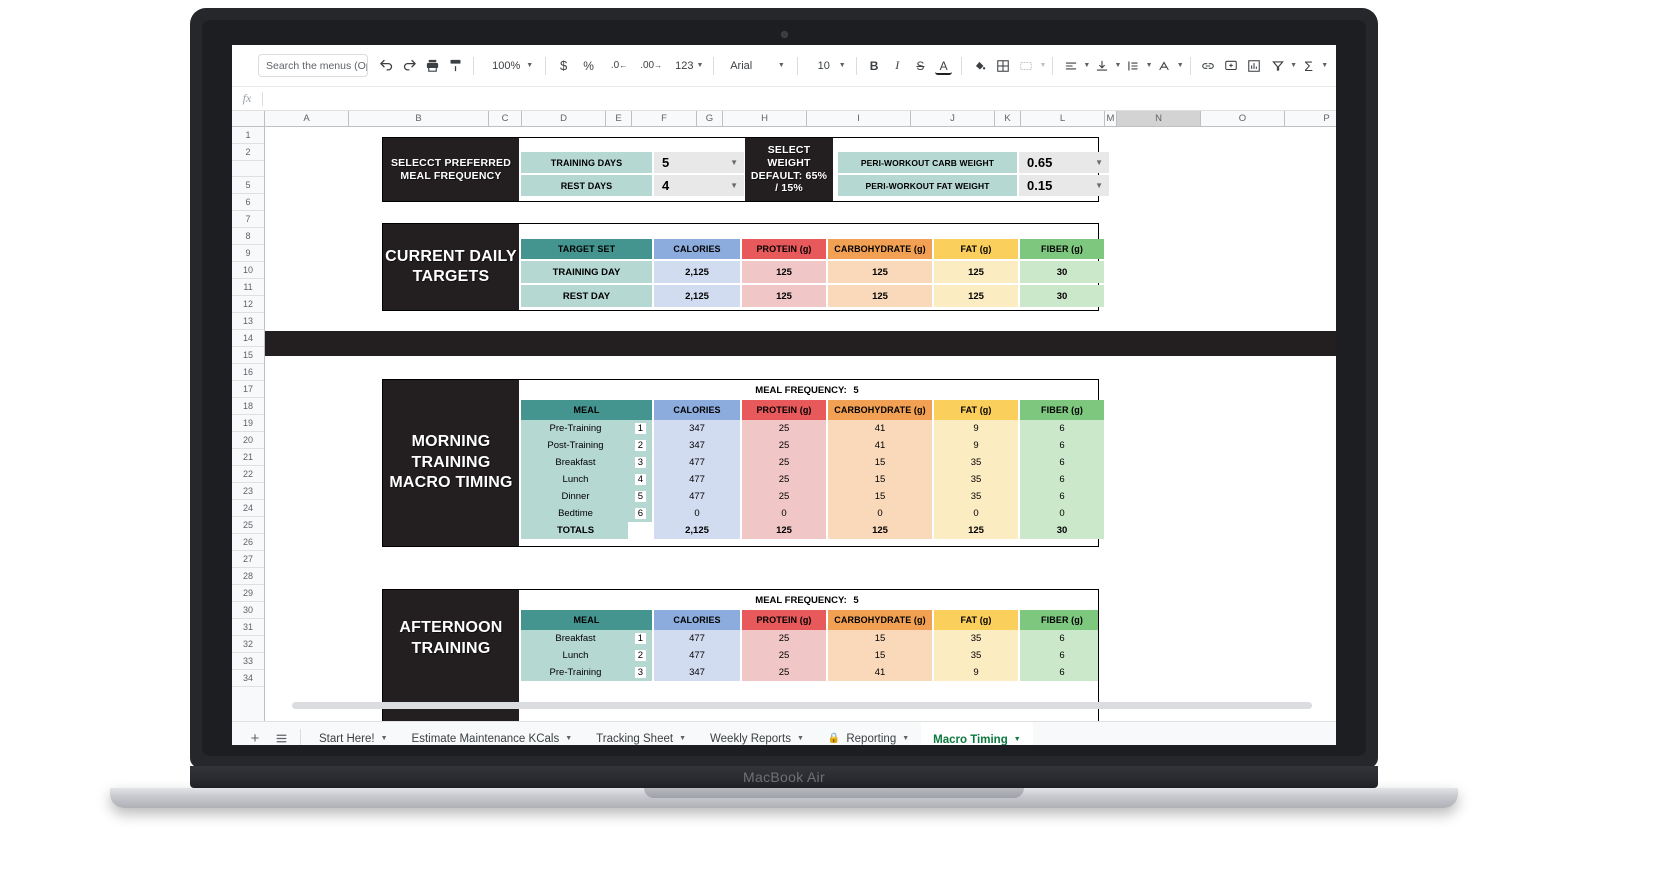 Image resolution: width=1666 pixels, height=895 pixels. What do you see at coordinates (809, 655) in the screenshot?
I see `table-row: Lunch 2 477 25 15 35 6` at bounding box center [809, 655].